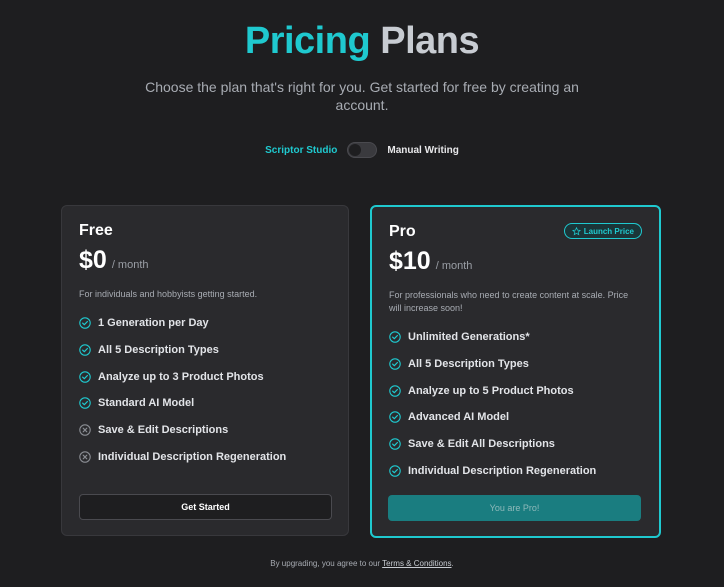 The image size is (724, 587). I want to click on plan-name: Free, so click(96, 230).